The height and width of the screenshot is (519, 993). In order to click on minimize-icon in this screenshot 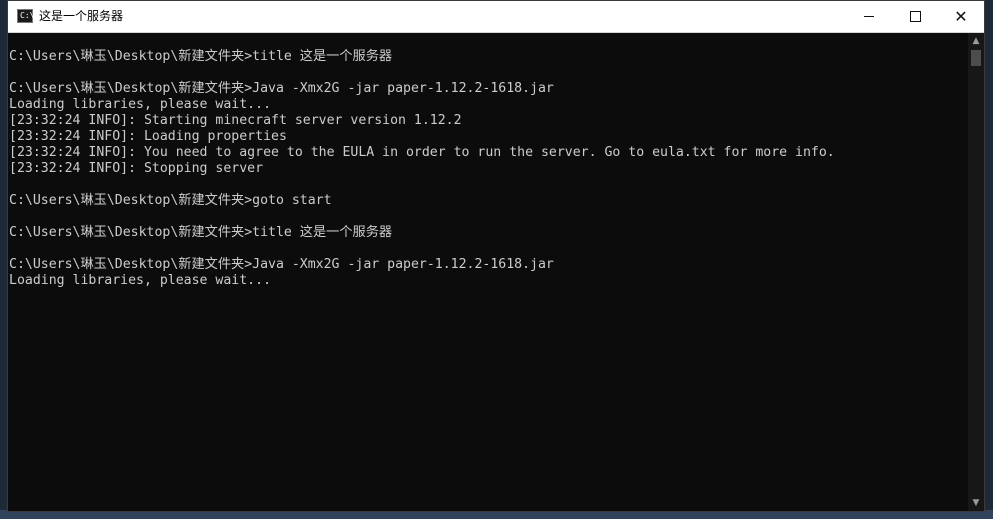, I will do `click(869, 16)`.